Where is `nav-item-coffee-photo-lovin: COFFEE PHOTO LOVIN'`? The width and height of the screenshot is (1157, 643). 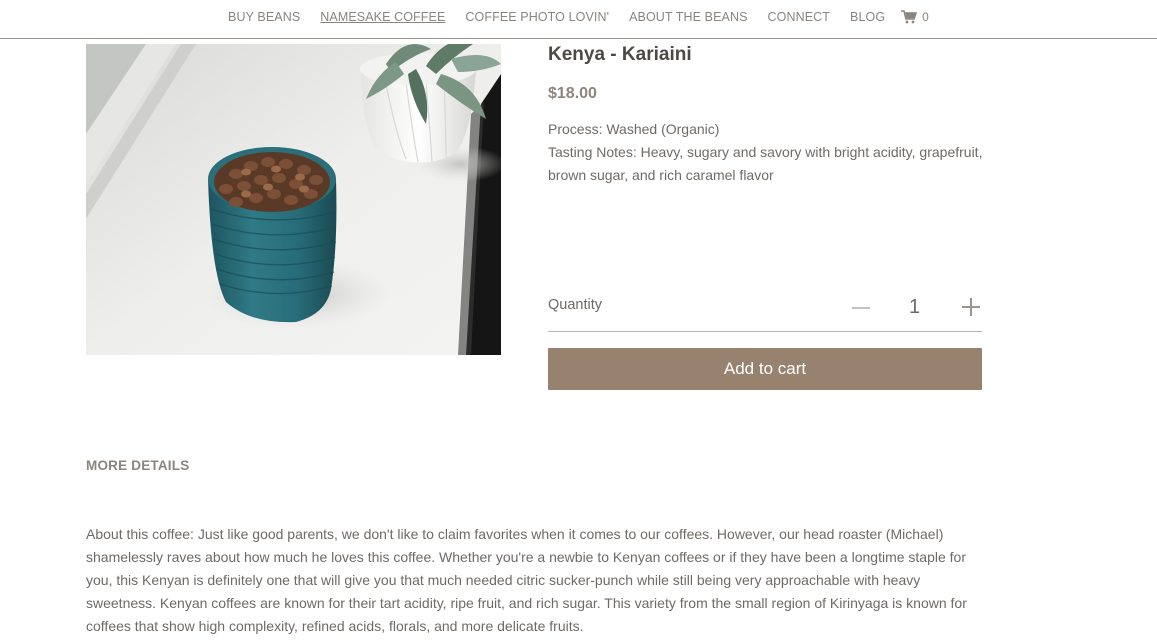 nav-item-coffee-photo-lovin: COFFEE PHOTO LOVIN' is located at coordinates (537, 17).